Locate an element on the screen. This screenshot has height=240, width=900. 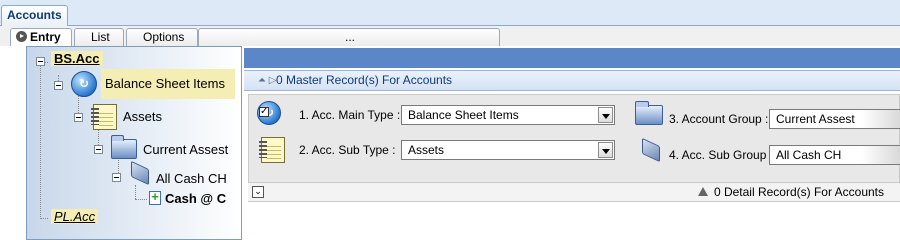
sub-type-value: Assets is located at coordinates (426, 150).